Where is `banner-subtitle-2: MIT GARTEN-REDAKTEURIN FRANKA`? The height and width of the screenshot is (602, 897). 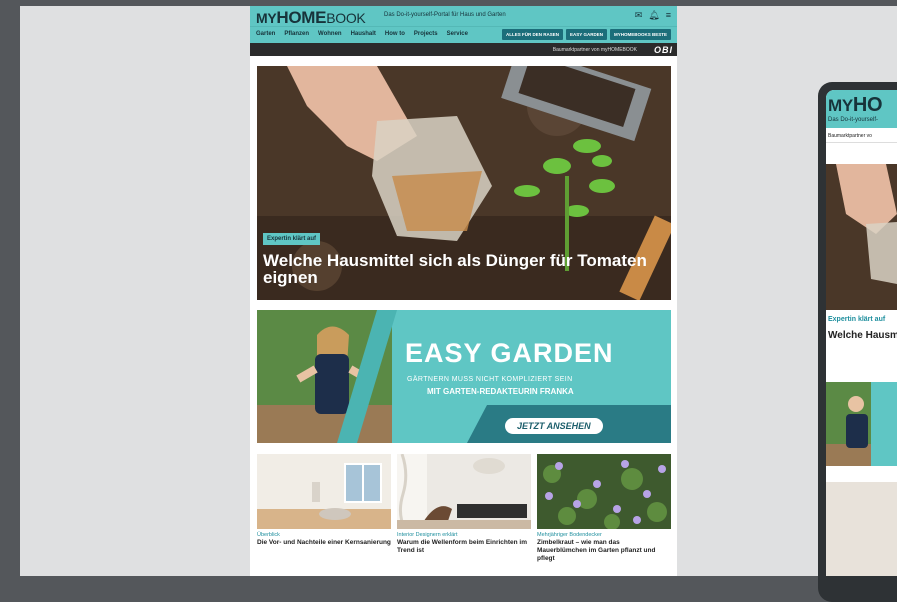 banner-subtitle-2: MIT GARTEN-REDAKTEURIN FRANKA is located at coordinates (500, 391).